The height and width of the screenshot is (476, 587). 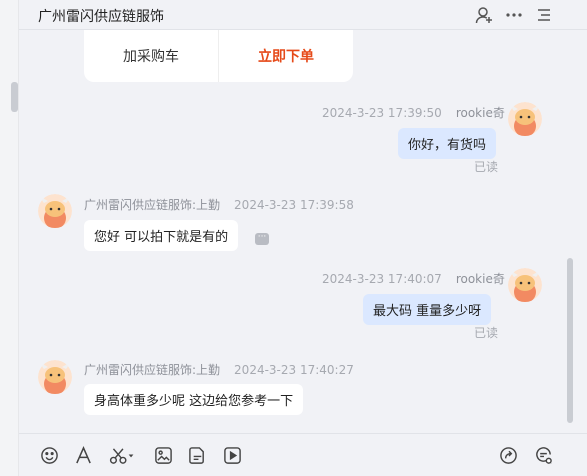 I want to click on message-meta: 广州雷闪供应链服饰:上勤 2024-3-23 17:40:27, so click(x=219, y=369).